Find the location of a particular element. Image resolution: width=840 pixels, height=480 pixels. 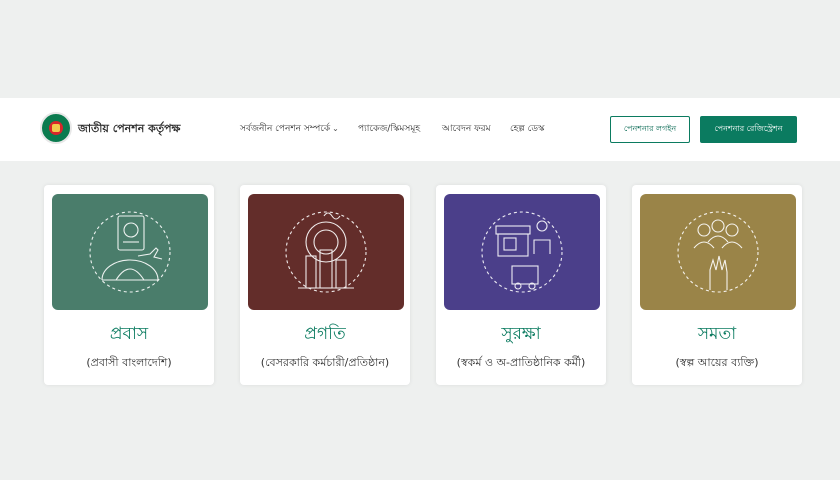

nav-help-desk: হেল্প ডেস্ক is located at coordinates (527, 128).